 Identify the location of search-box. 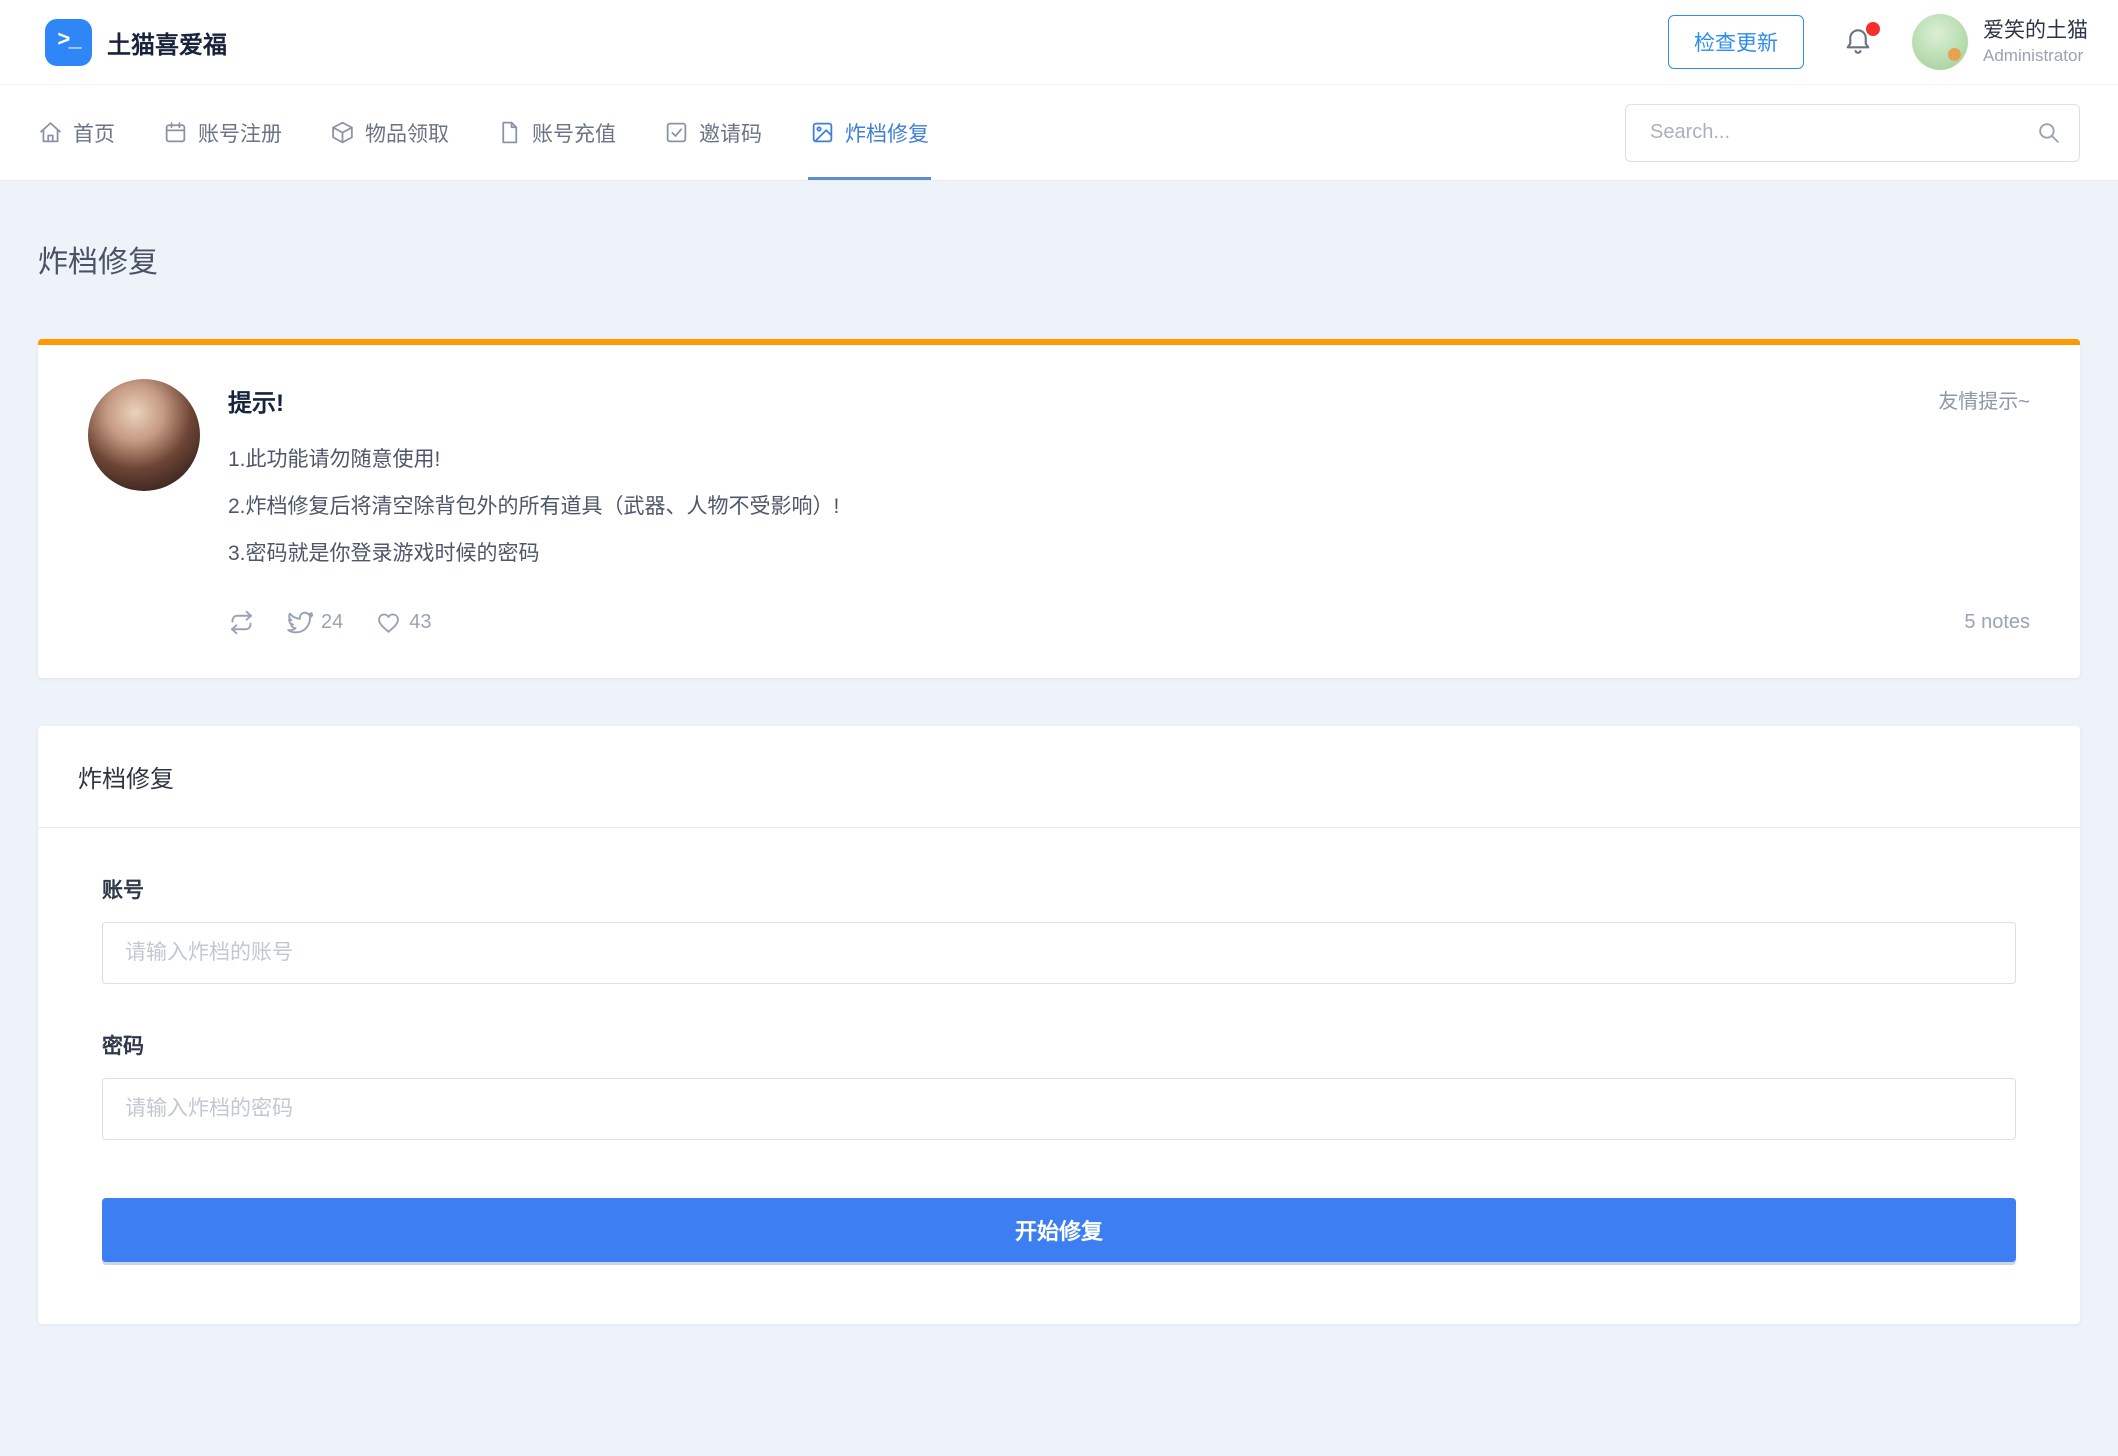
(1852, 132).